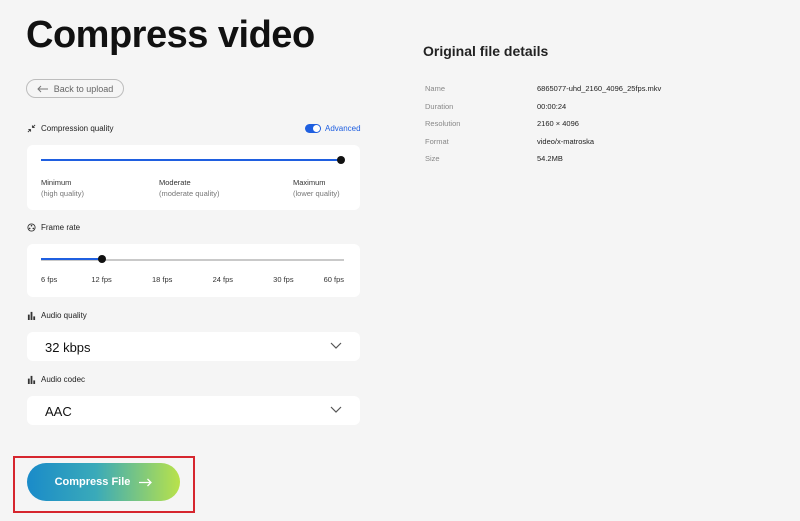  Describe the element at coordinates (42, 88) in the screenshot. I see `arrow-left-icon` at that location.